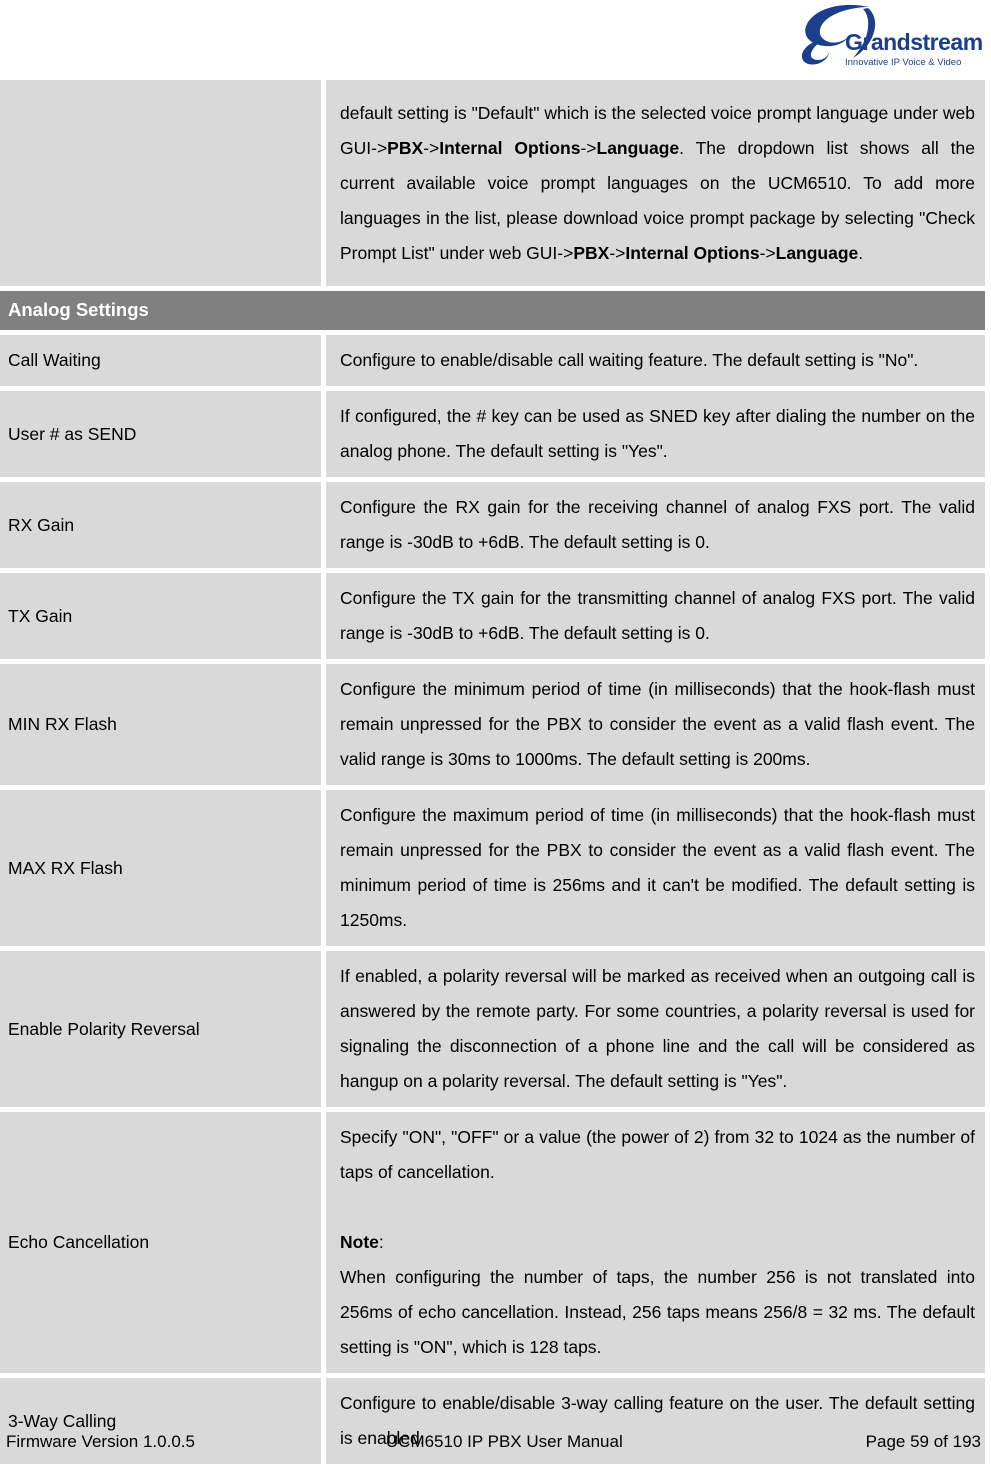  I want to click on row-label-continued, so click(163, 185).